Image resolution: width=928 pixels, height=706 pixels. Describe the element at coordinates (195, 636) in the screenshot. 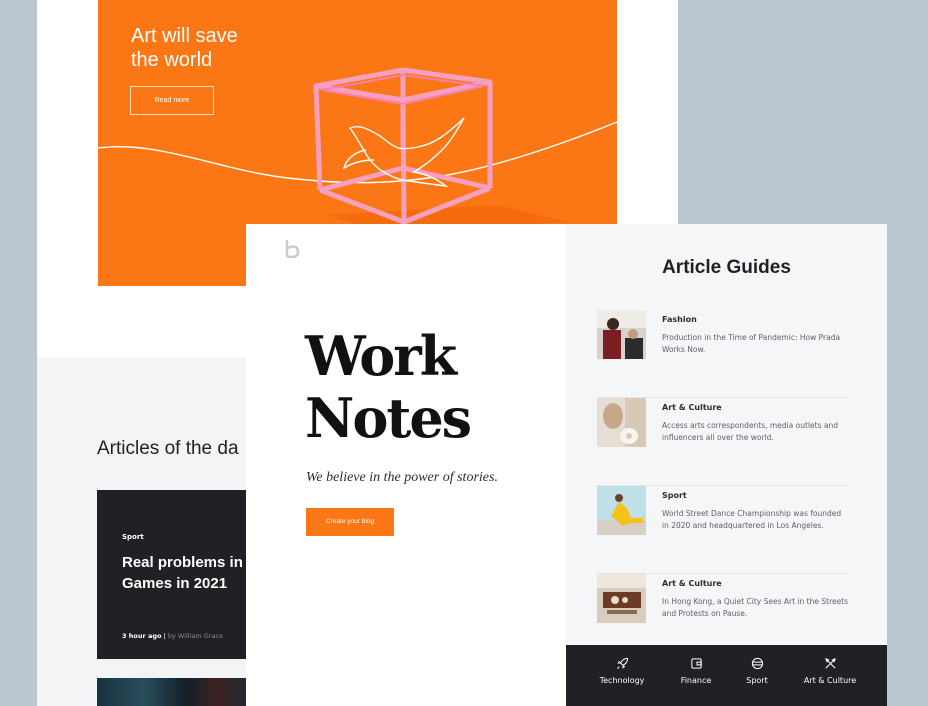

I see `featured-article-author: by William Grace` at that location.